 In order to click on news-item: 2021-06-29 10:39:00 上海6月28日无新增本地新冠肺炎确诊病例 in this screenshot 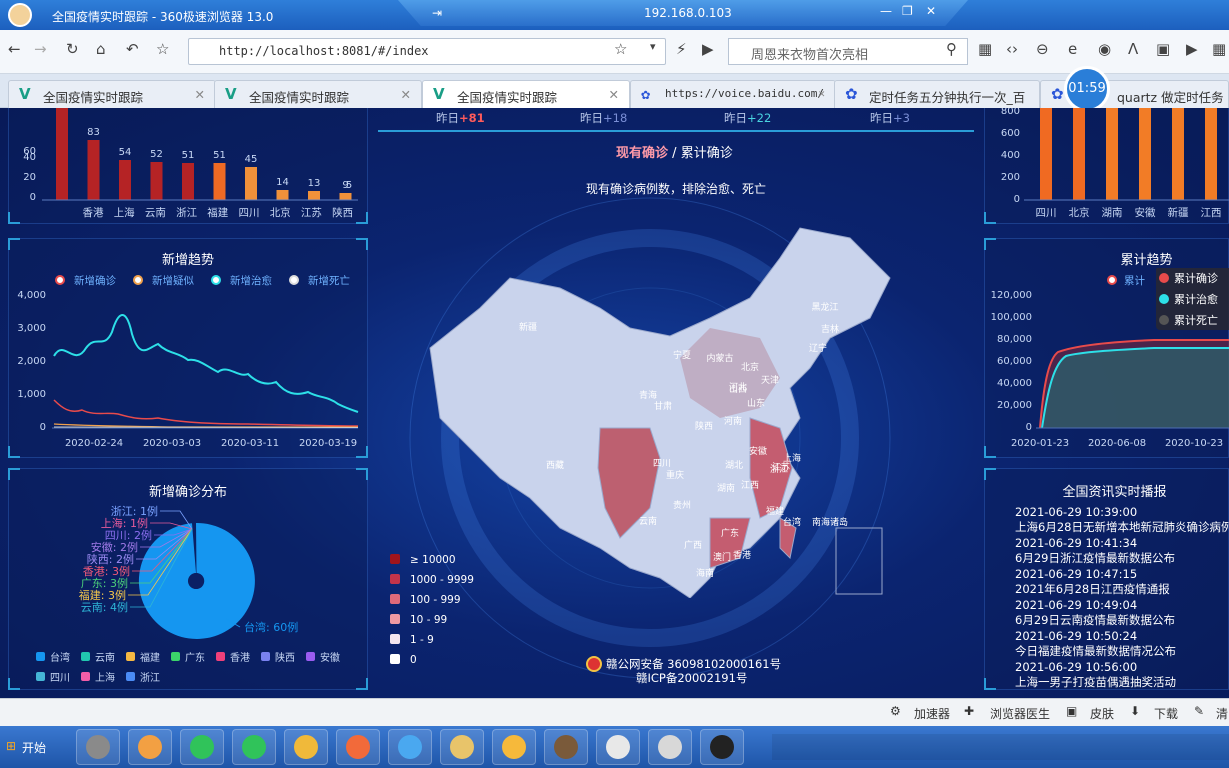, I will do `click(1122, 520)`.